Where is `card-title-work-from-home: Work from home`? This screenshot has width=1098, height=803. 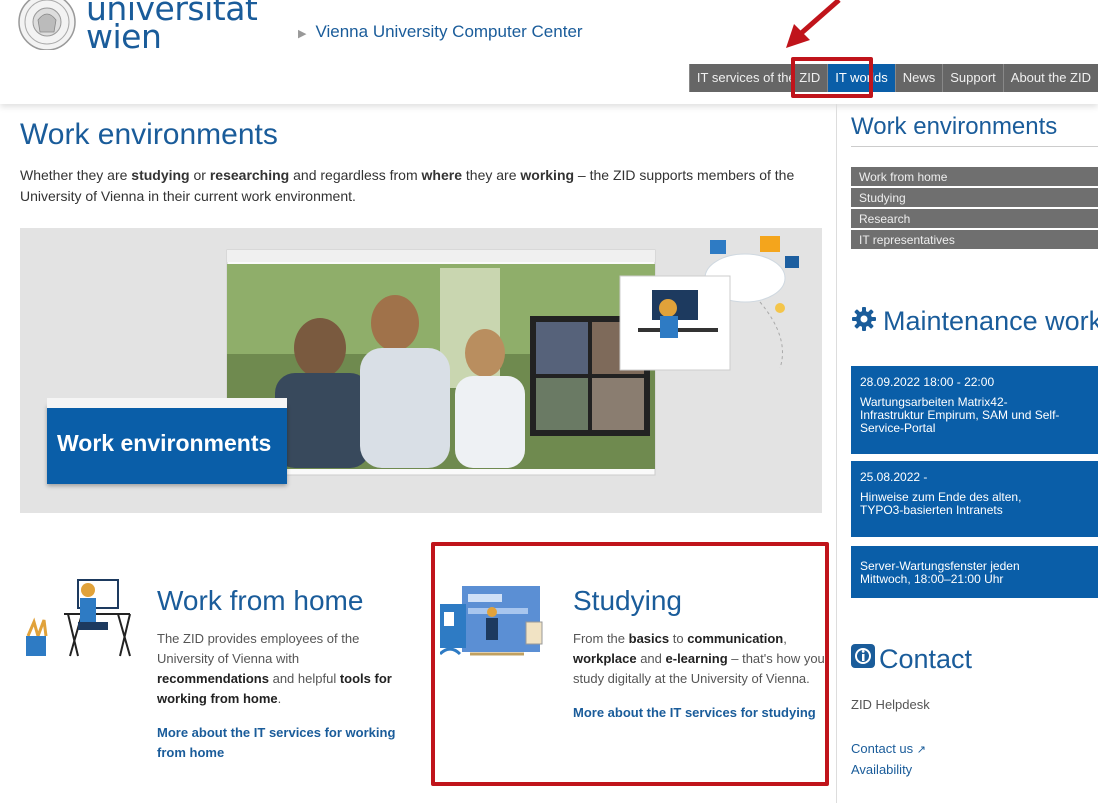 card-title-work-from-home: Work from home is located at coordinates (282, 601).